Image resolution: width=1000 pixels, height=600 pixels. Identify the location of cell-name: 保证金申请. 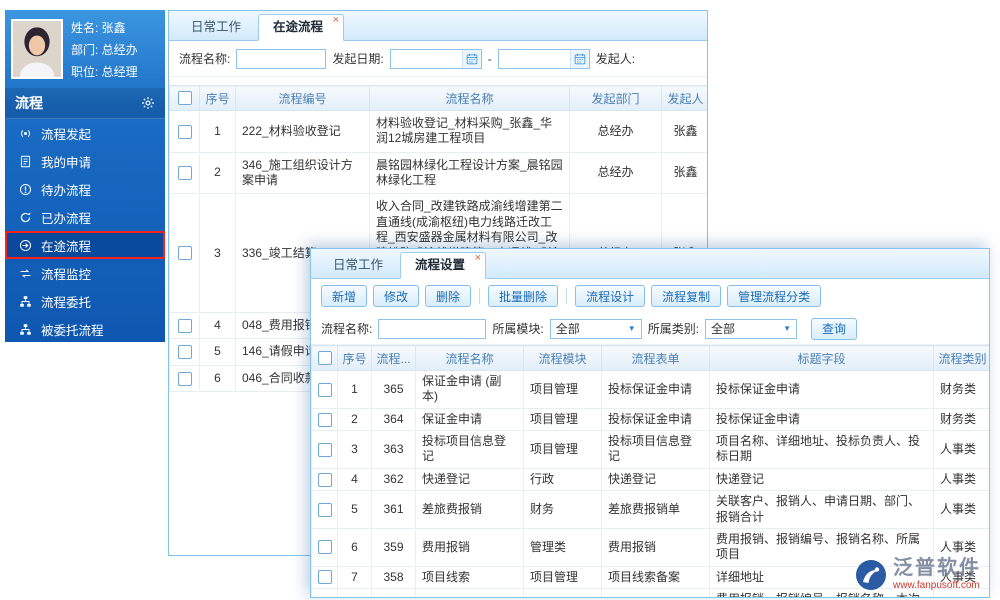
(469, 419).